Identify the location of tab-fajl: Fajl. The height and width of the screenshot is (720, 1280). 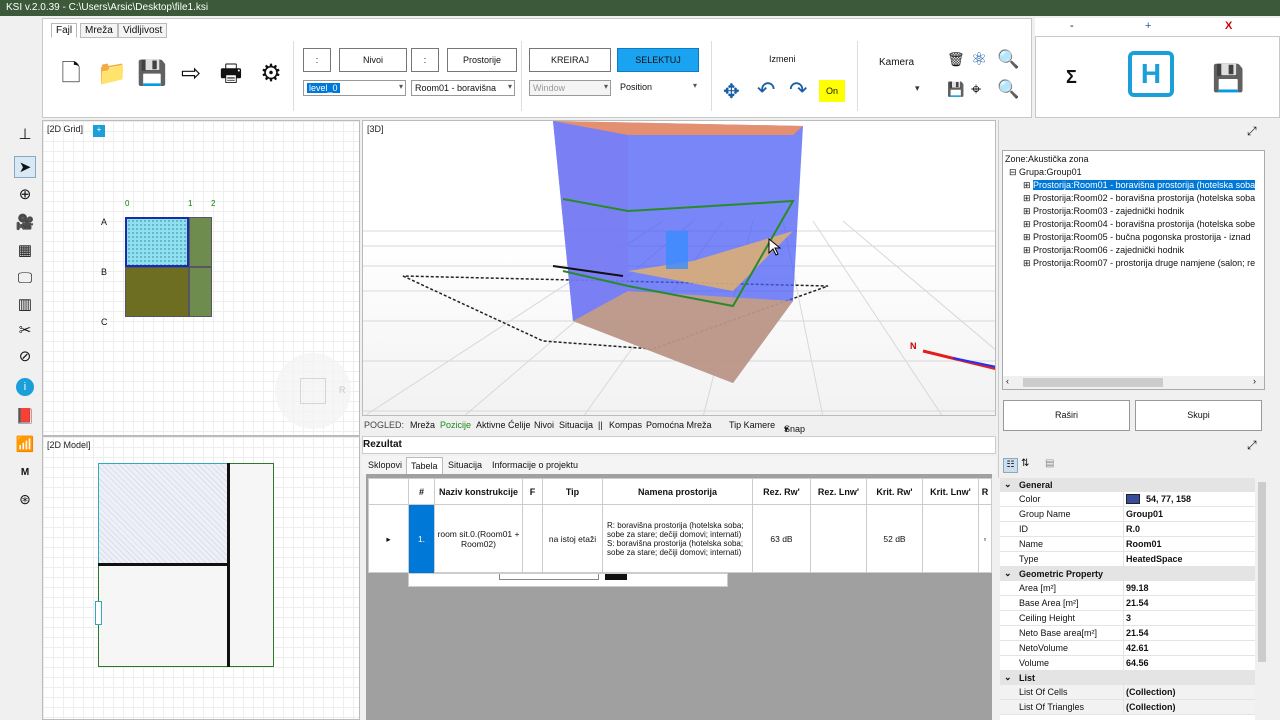
(64, 30).